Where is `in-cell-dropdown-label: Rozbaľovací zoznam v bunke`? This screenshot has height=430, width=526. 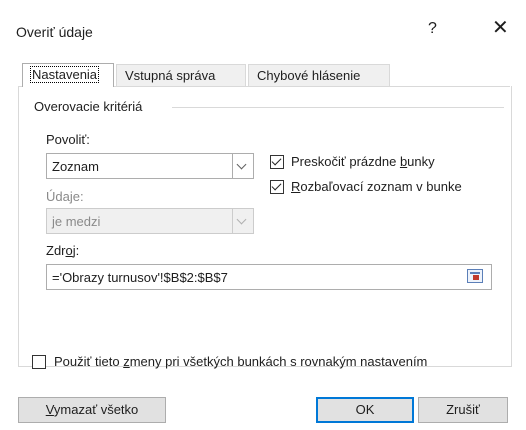 in-cell-dropdown-label: Rozbaľovací zoznam v bunke is located at coordinates (376, 186).